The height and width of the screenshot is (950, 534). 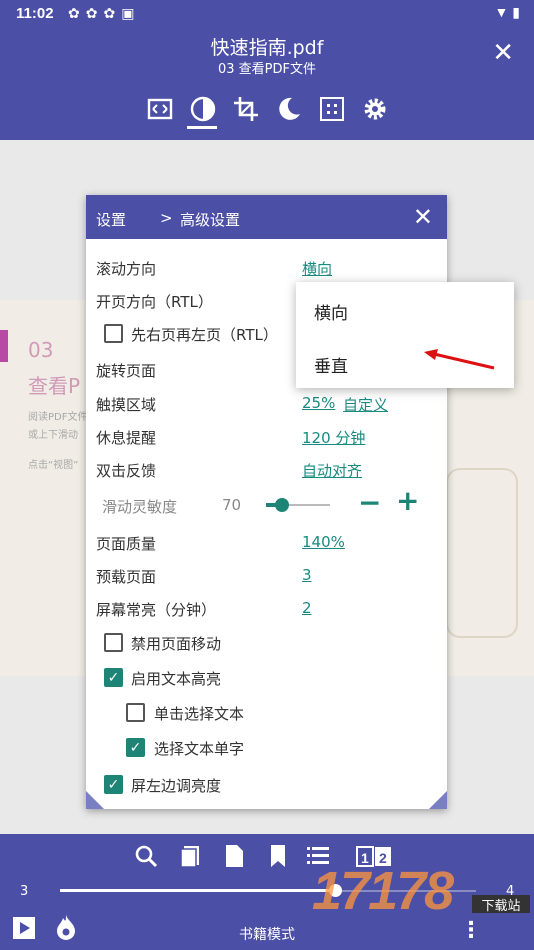 I want to click on fullscreen-icon, so click(x=161, y=110).